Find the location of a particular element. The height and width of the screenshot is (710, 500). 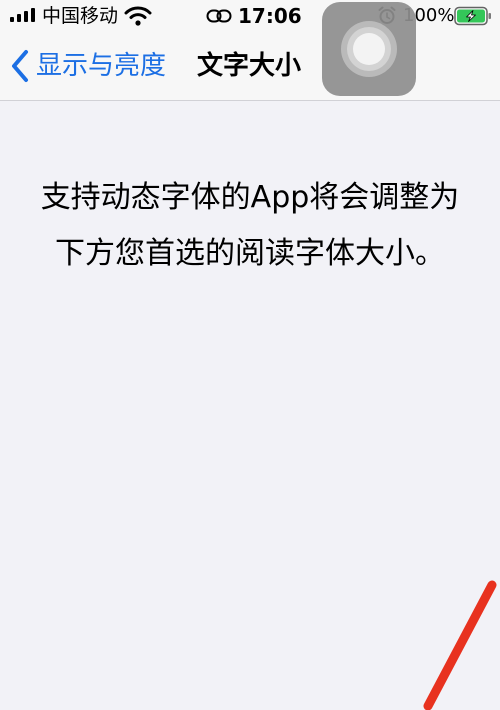

link-icon is located at coordinates (219, 16).